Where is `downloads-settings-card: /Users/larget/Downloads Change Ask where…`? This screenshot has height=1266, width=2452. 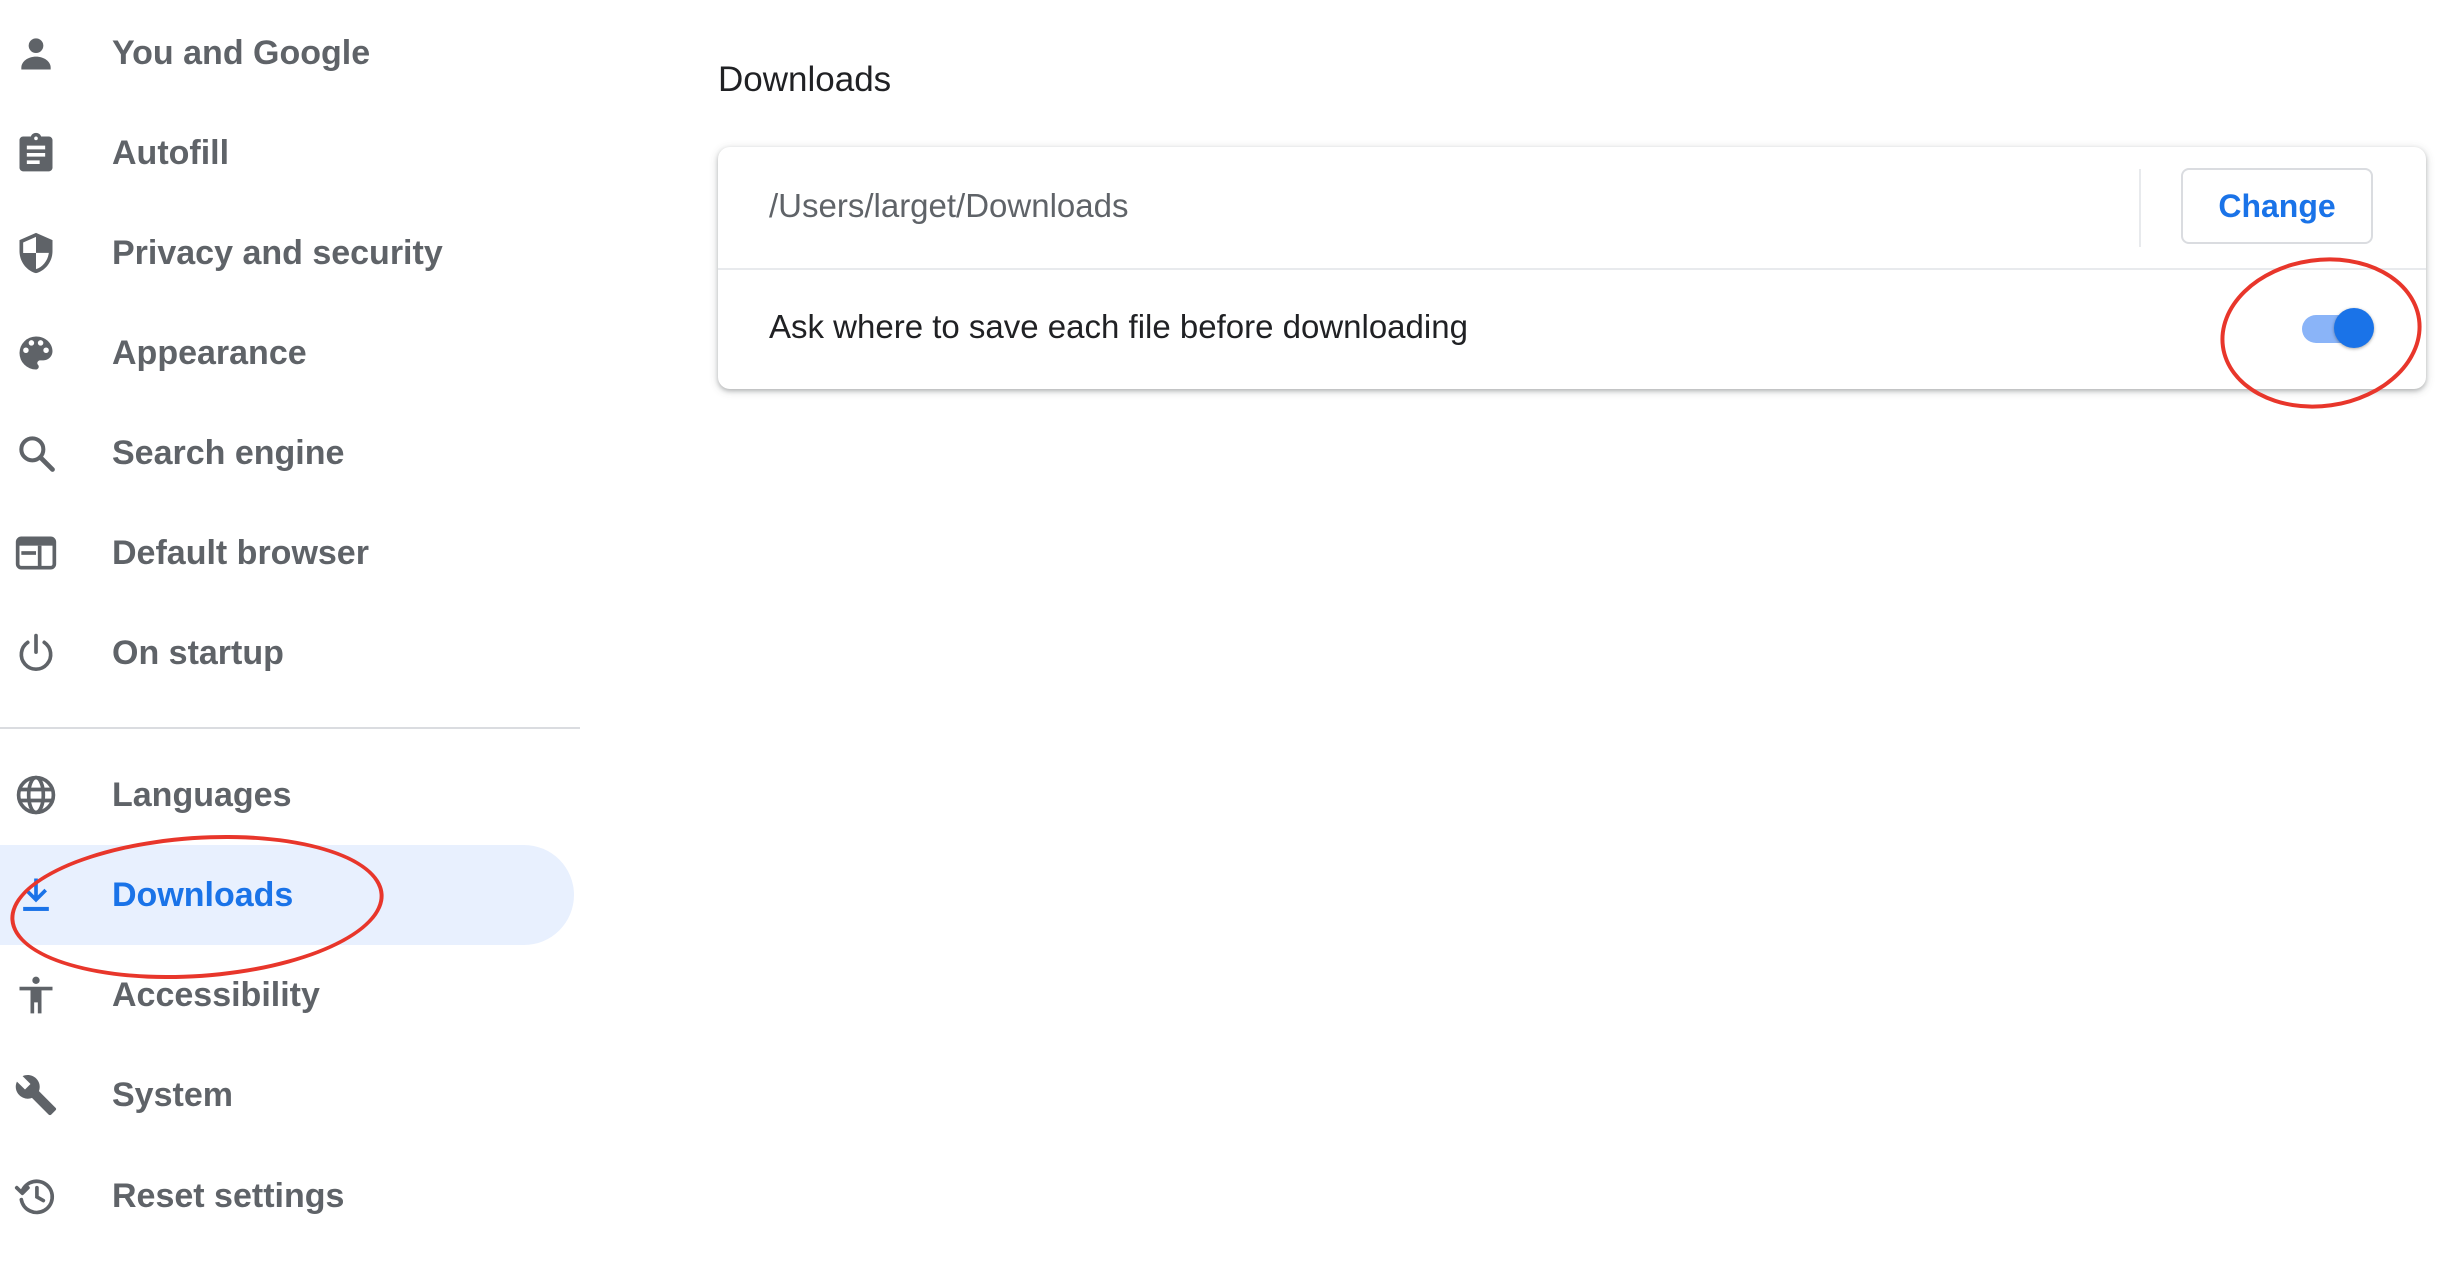 downloads-settings-card: /Users/larget/Downloads Change Ask where… is located at coordinates (1572, 268).